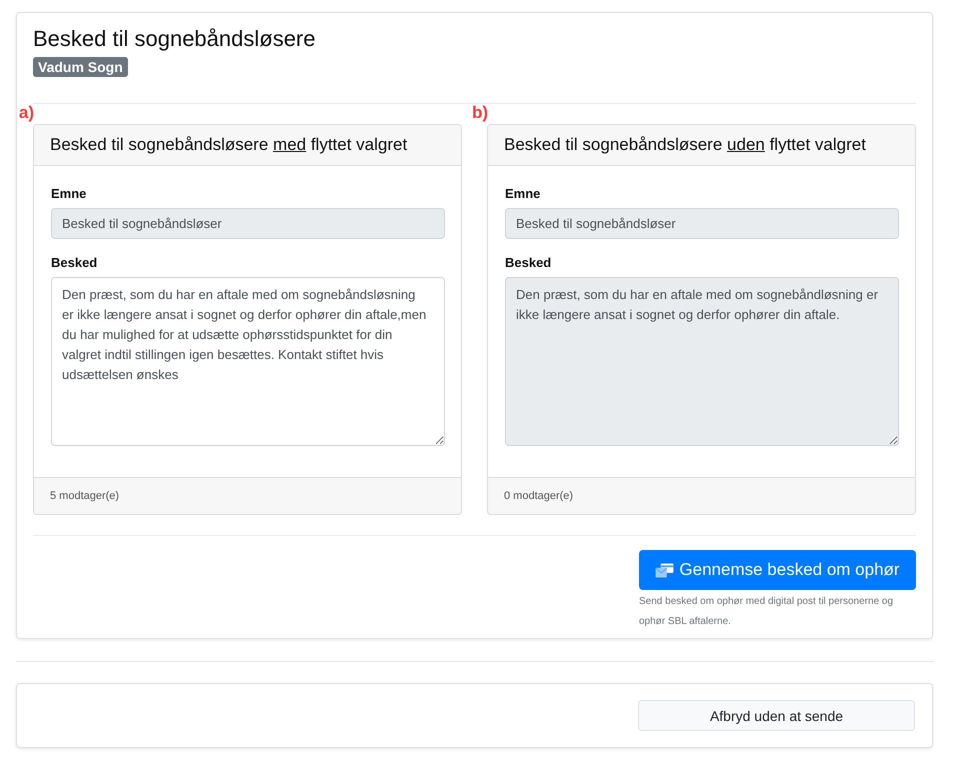 This screenshot has height=760, width=953. What do you see at coordinates (701, 145) in the screenshot?
I see `panel-title: Besked til sognebåndsløsere uden flyttet valgret` at bounding box center [701, 145].